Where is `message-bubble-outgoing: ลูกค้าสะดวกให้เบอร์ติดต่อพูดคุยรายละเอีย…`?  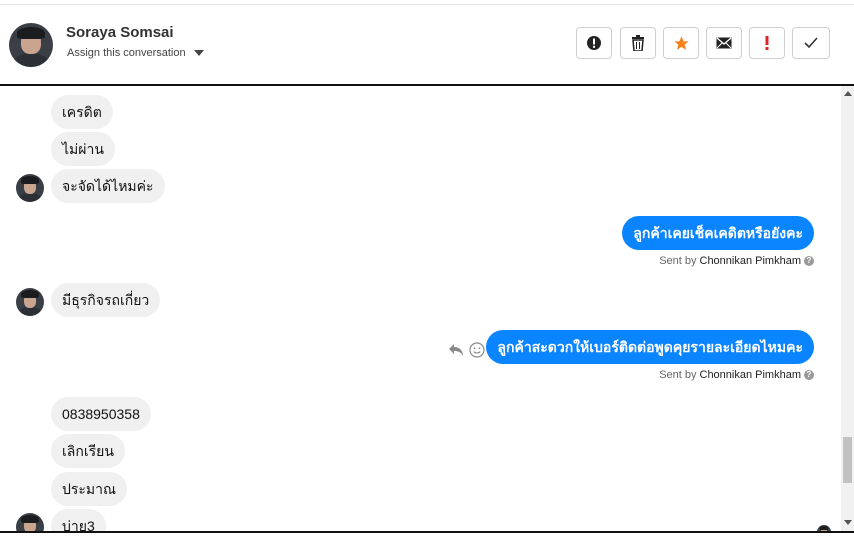
message-bubble-outgoing: ลูกค้าสะดวกให้เบอร์ติดต่อพูดคุยรายละเอีย… is located at coordinates (650, 347).